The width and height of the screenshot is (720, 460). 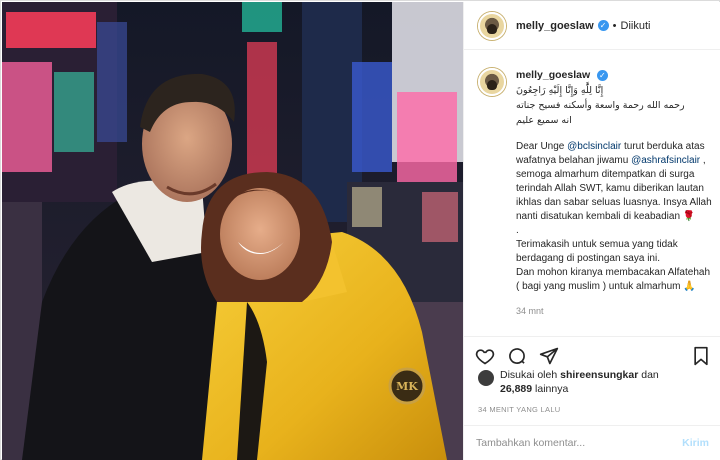 I want to click on share-button, so click(x=549, y=356).